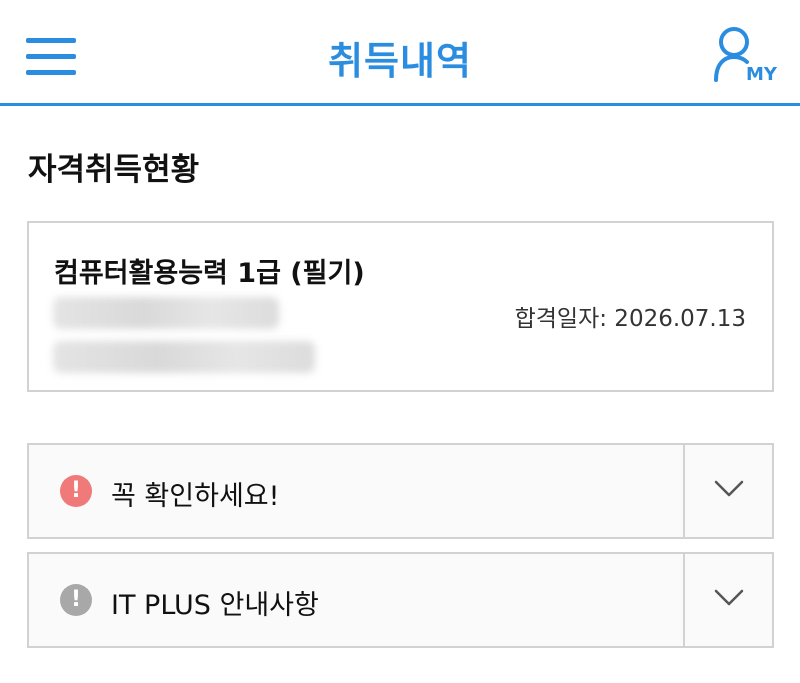  I want to click on accordion-label: 꼭 확인하세요!, so click(195, 496).